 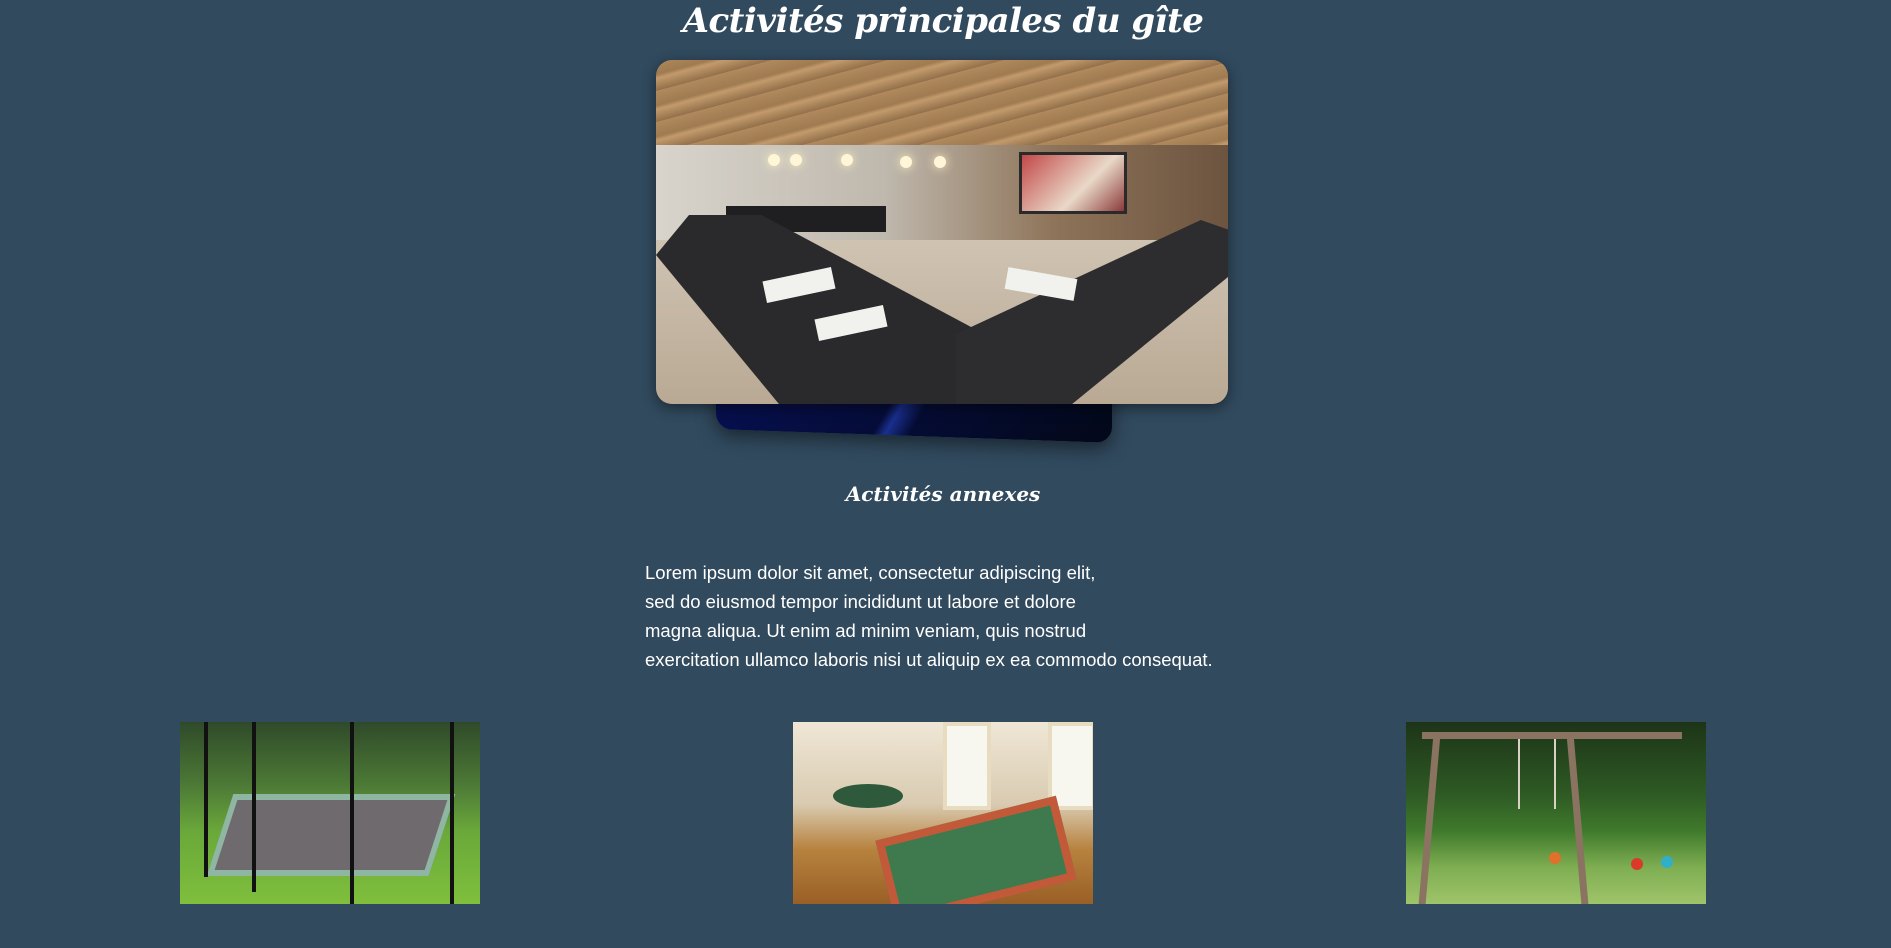 I want to click on foosball-table, so click(x=976, y=849).